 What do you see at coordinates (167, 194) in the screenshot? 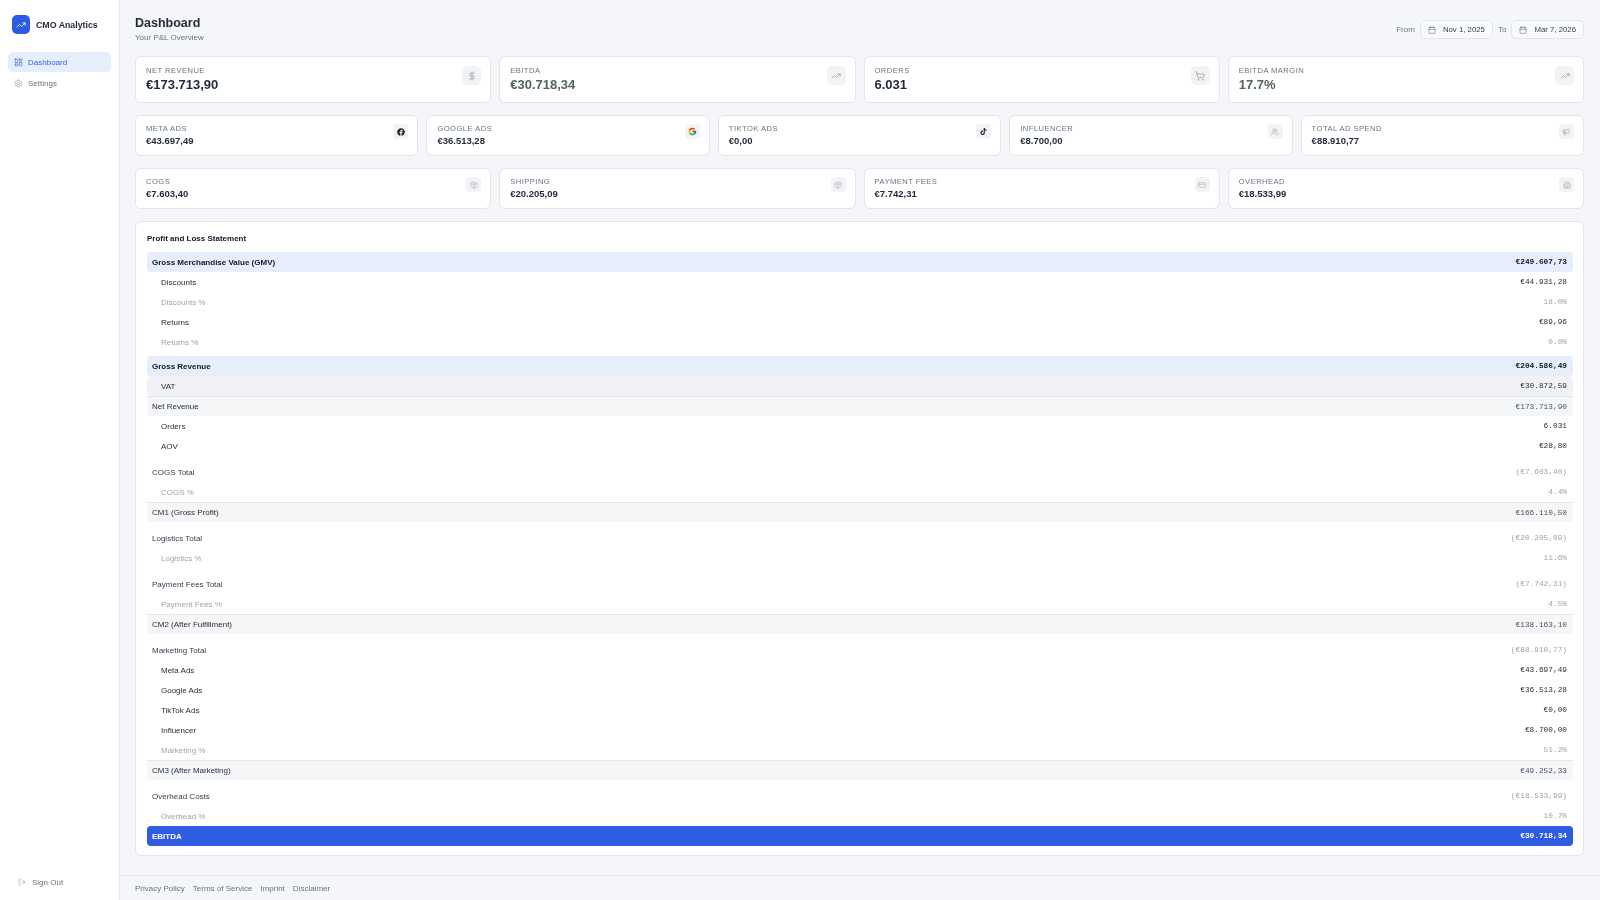
I see `kpi-value: €7.603,40` at bounding box center [167, 194].